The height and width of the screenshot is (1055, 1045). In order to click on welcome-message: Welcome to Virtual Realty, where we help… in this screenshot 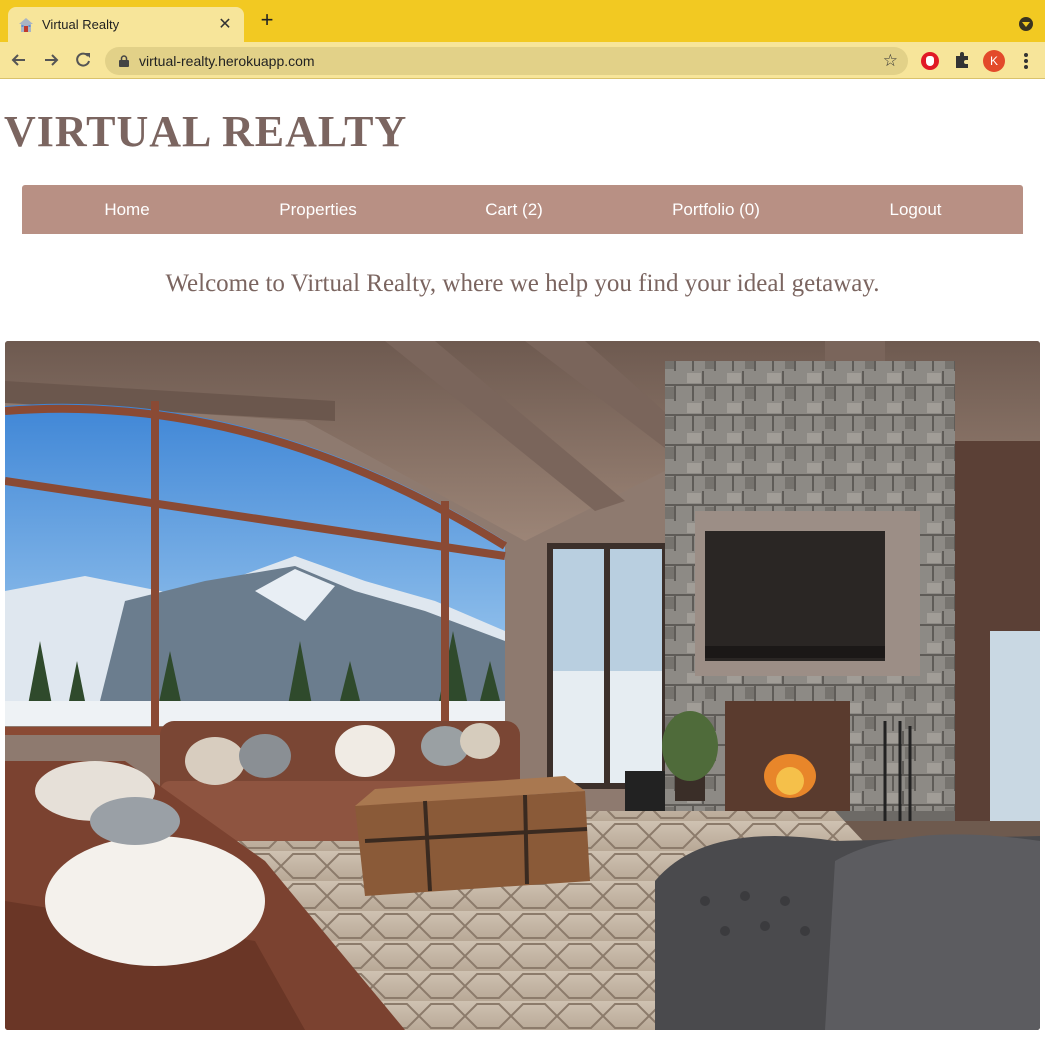, I will do `click(522, 283)`.